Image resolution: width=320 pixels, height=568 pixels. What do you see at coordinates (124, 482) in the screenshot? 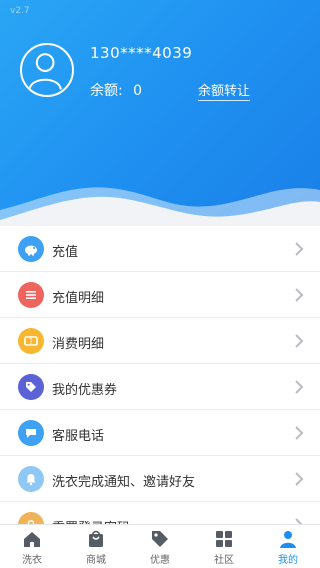
I see `menu-item-label: 洗衣完成通知、邀请好友` at bounding box center [124, 482].